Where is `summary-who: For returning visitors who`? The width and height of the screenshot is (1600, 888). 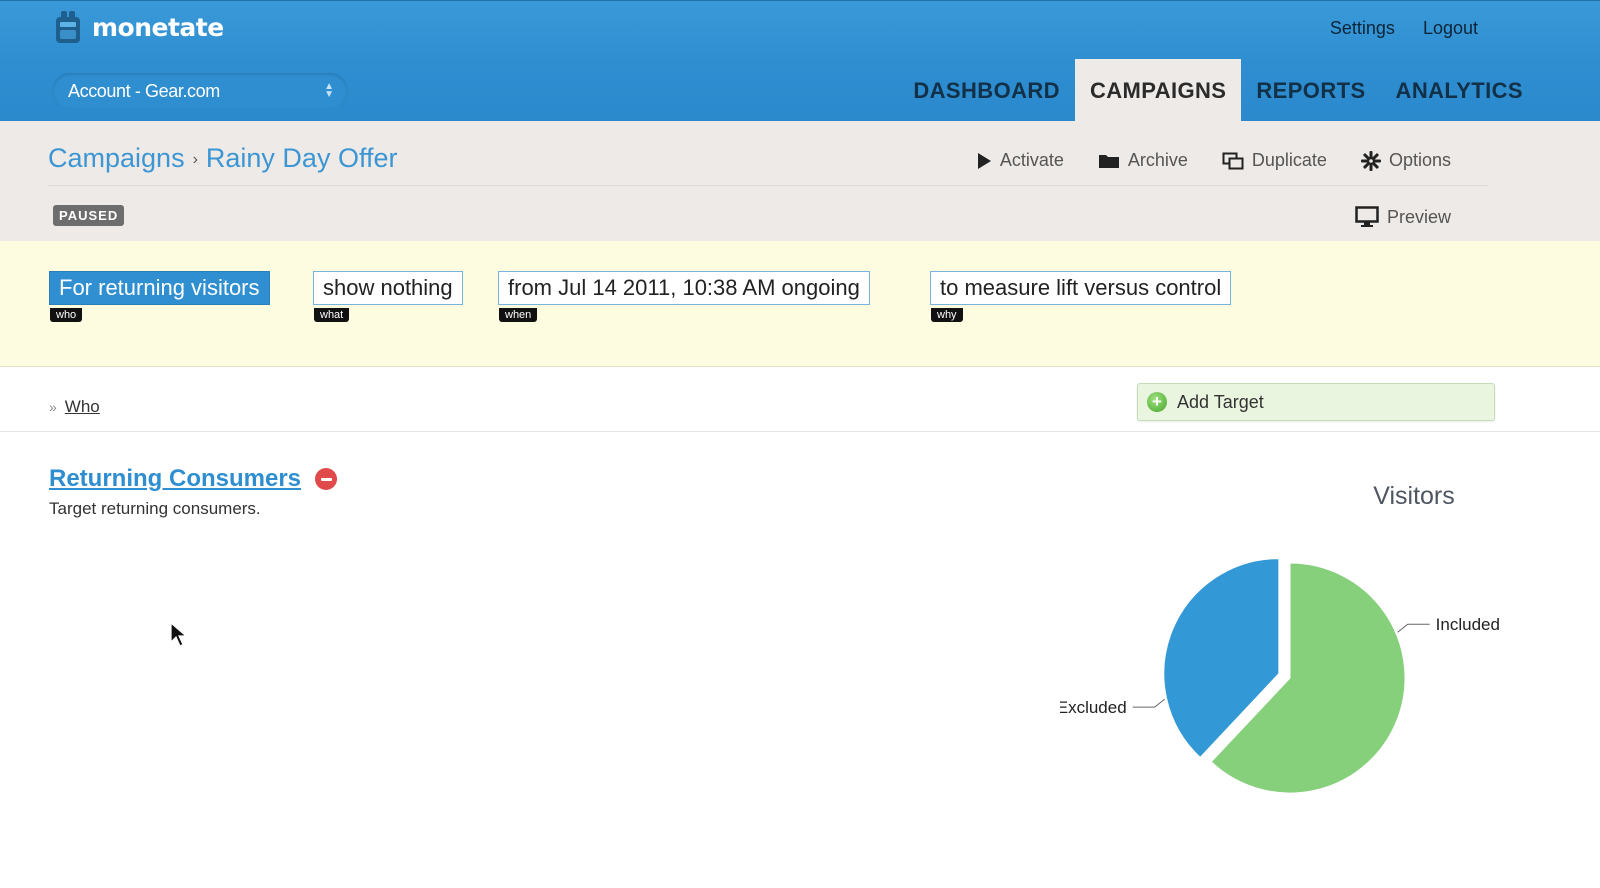 summary-who: For returning visitors who is located at coordinates (159, 296).